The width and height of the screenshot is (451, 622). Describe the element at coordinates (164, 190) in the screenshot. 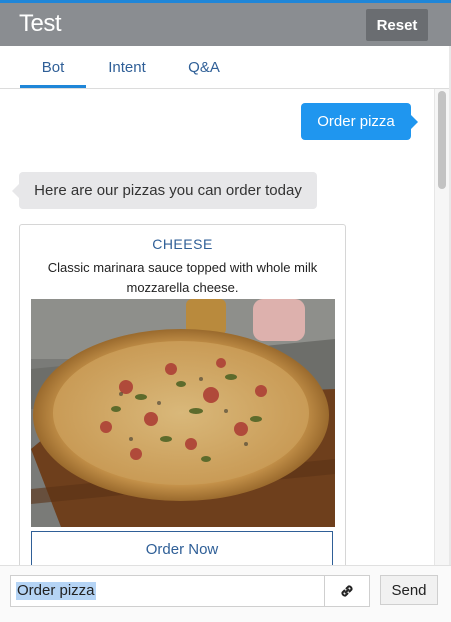

I see `bot-message-bubble: Here are our pizzas you can order today` at that location.